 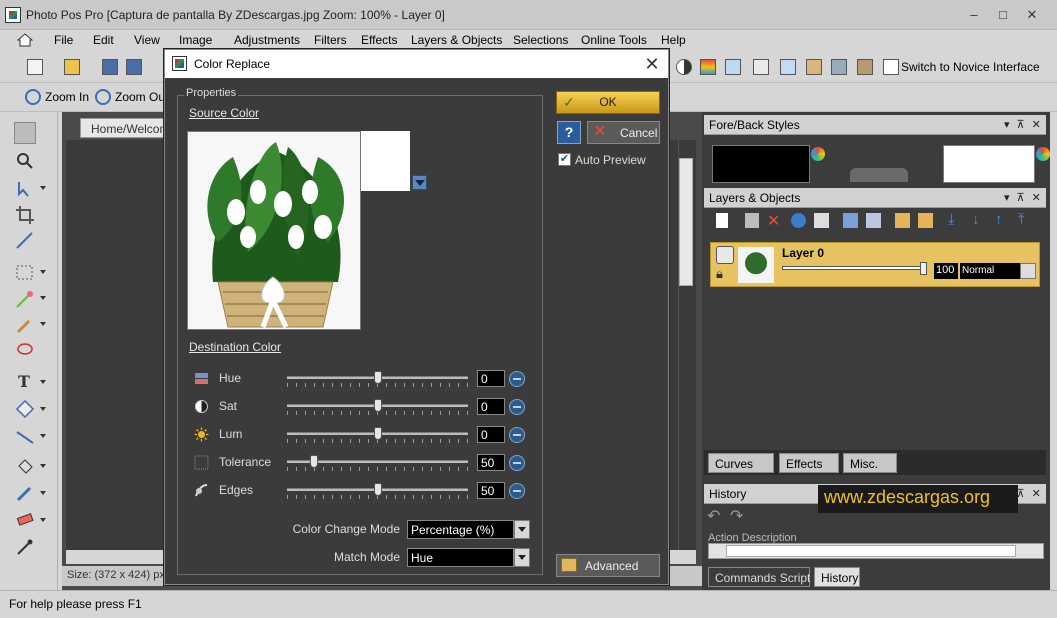 I want to click on brush-select-icon, so click(x=25, y=325).